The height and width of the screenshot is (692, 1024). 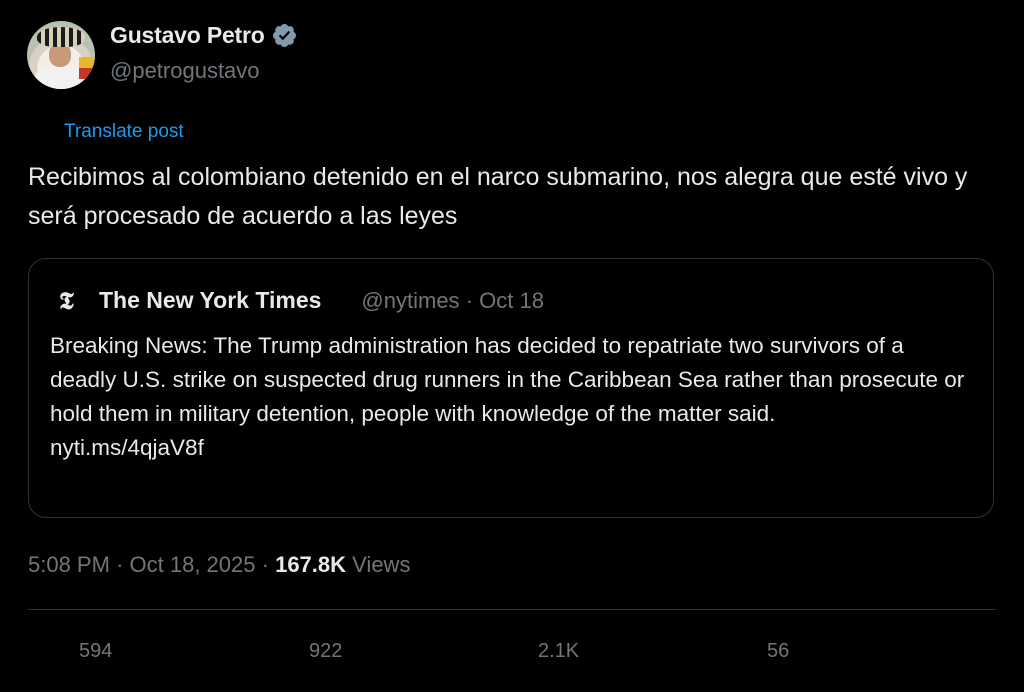 I want to click on quoted-author-name: The New York Times, so click(x=210, y=300).